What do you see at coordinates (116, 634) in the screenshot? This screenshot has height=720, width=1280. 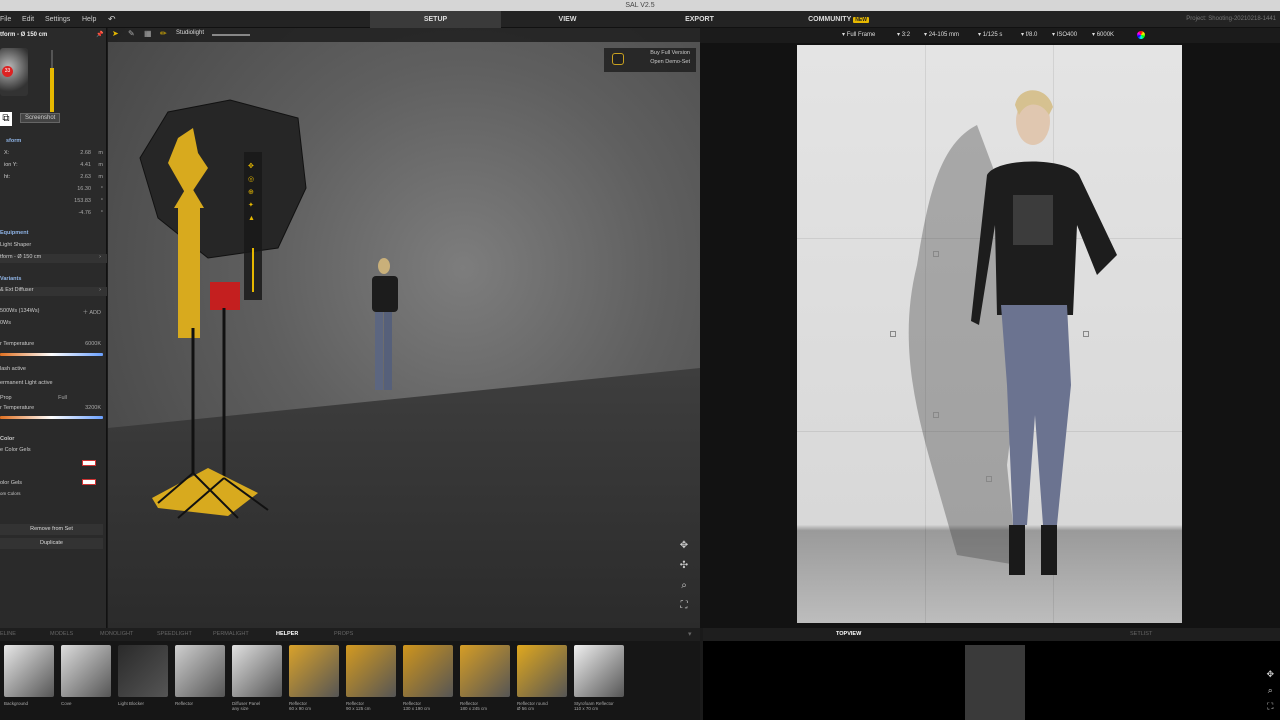 I see `tab-monolight: MONOLIGHT` at bounding box center [116, 634].